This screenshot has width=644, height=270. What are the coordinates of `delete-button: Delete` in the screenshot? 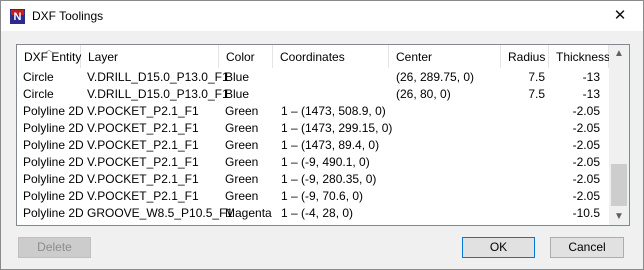 It's located at (54, 247).